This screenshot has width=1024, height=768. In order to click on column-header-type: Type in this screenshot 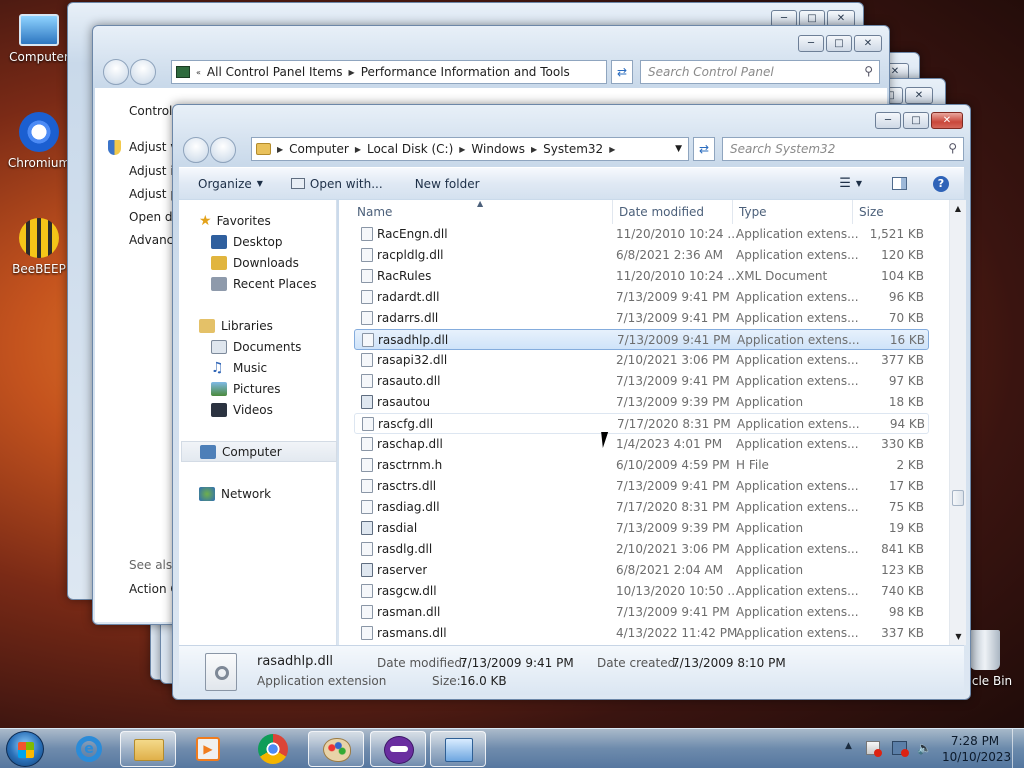, I will do `click(793, 212)`.